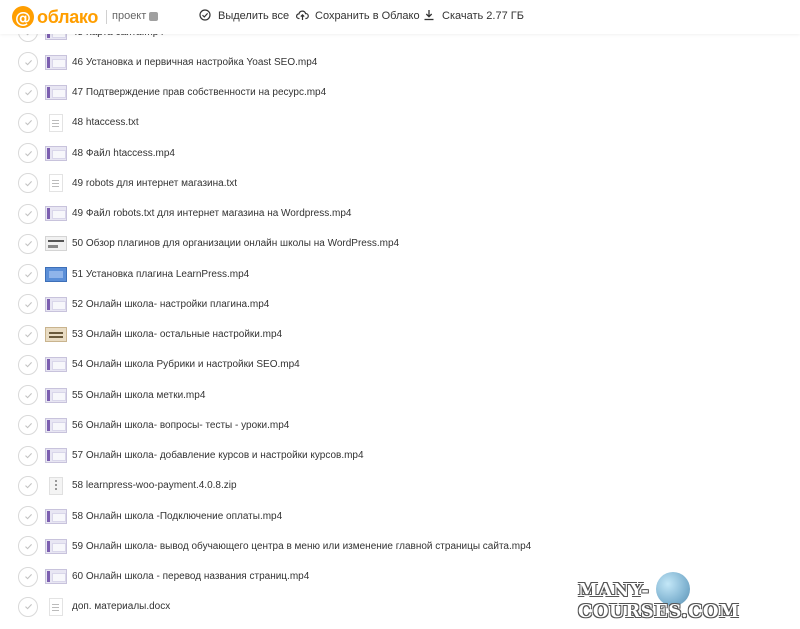 This screenshot has width=800, height=629. I want to click on file-row: 58 learnpress-woo-payment.4.0.8.zip, so click(398, 486).